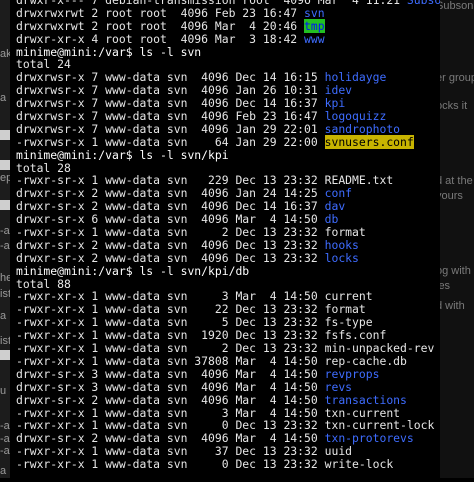  What do you see at coordinates (314, 25) in the screenshot?
I see `file-name: tmp` at bounding box center [314, 25].